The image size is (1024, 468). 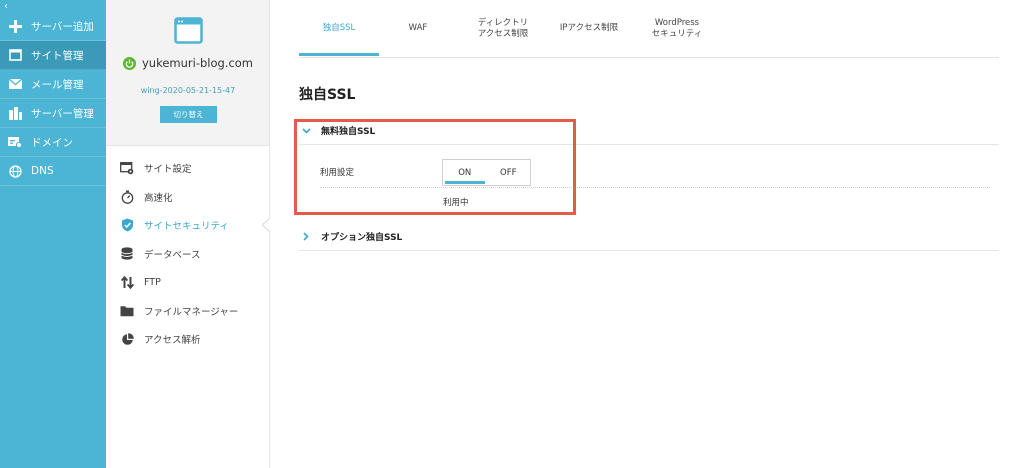 I want to click on stopwatch-icon, so click(x=127, y=197).